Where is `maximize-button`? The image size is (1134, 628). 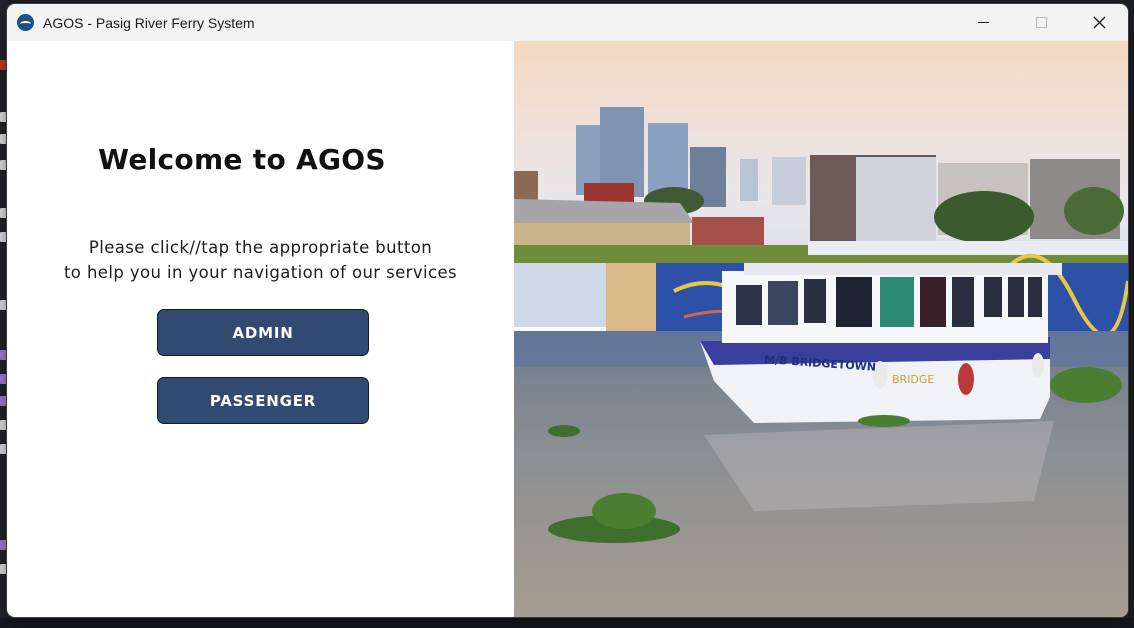 maximize-button is located at coordinates (1041, 22).